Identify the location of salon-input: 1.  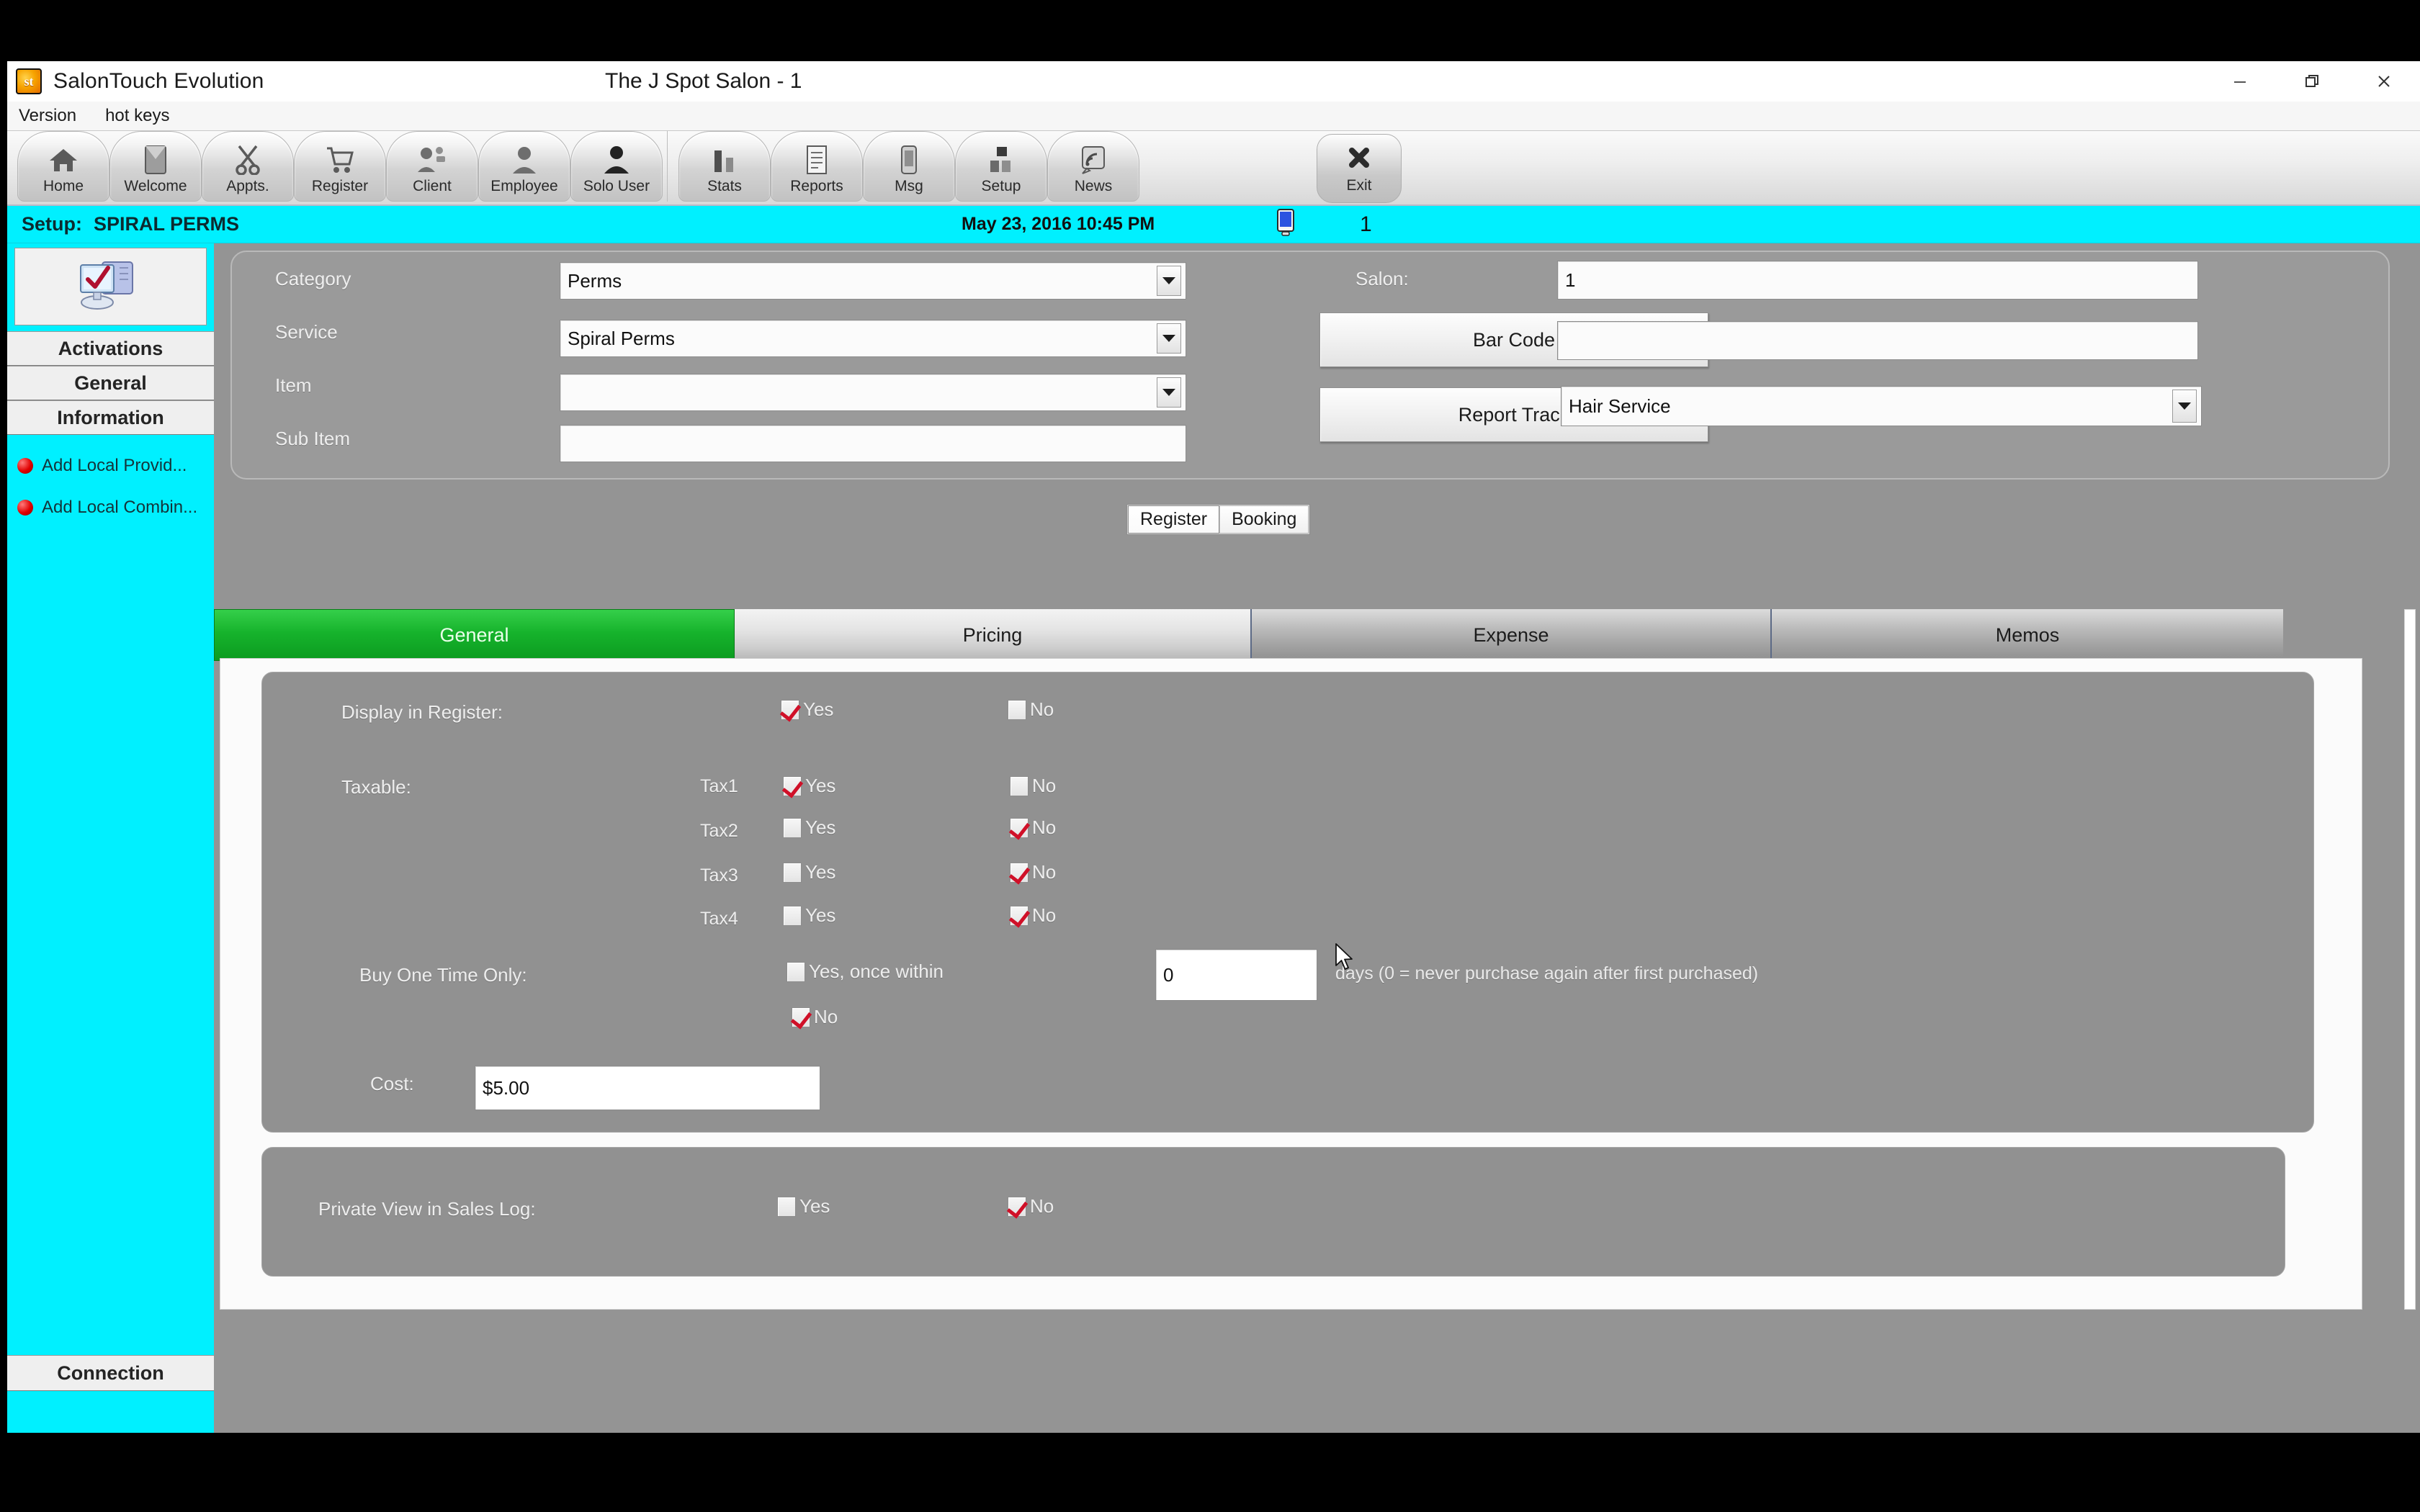
(1878, 280).